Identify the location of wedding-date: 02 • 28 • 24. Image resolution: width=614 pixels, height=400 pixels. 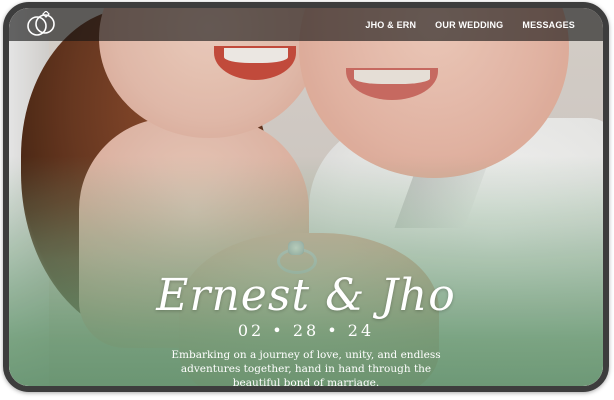
(306, 330).